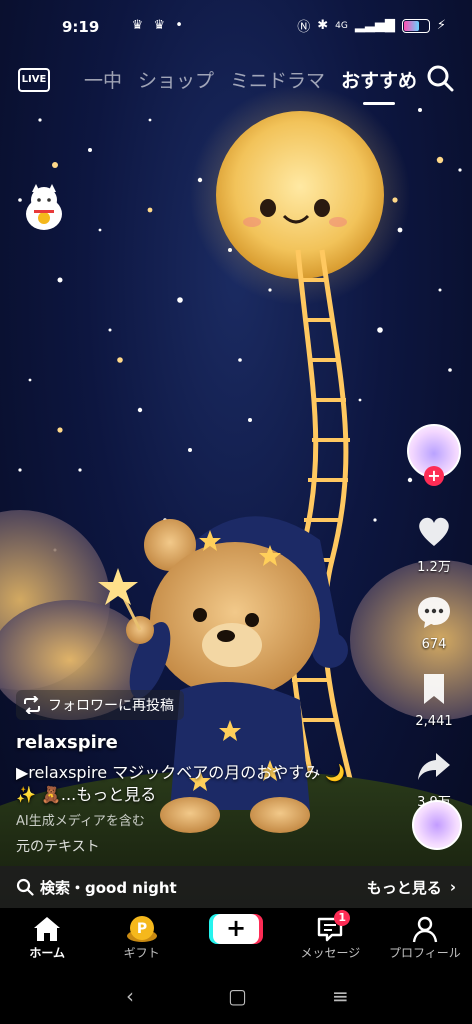 This screenshot has height=1024, width=472. Describe the element at coordinates (452, 887) in the screenshot. I see `chevron-right-icon: ›` at that location.